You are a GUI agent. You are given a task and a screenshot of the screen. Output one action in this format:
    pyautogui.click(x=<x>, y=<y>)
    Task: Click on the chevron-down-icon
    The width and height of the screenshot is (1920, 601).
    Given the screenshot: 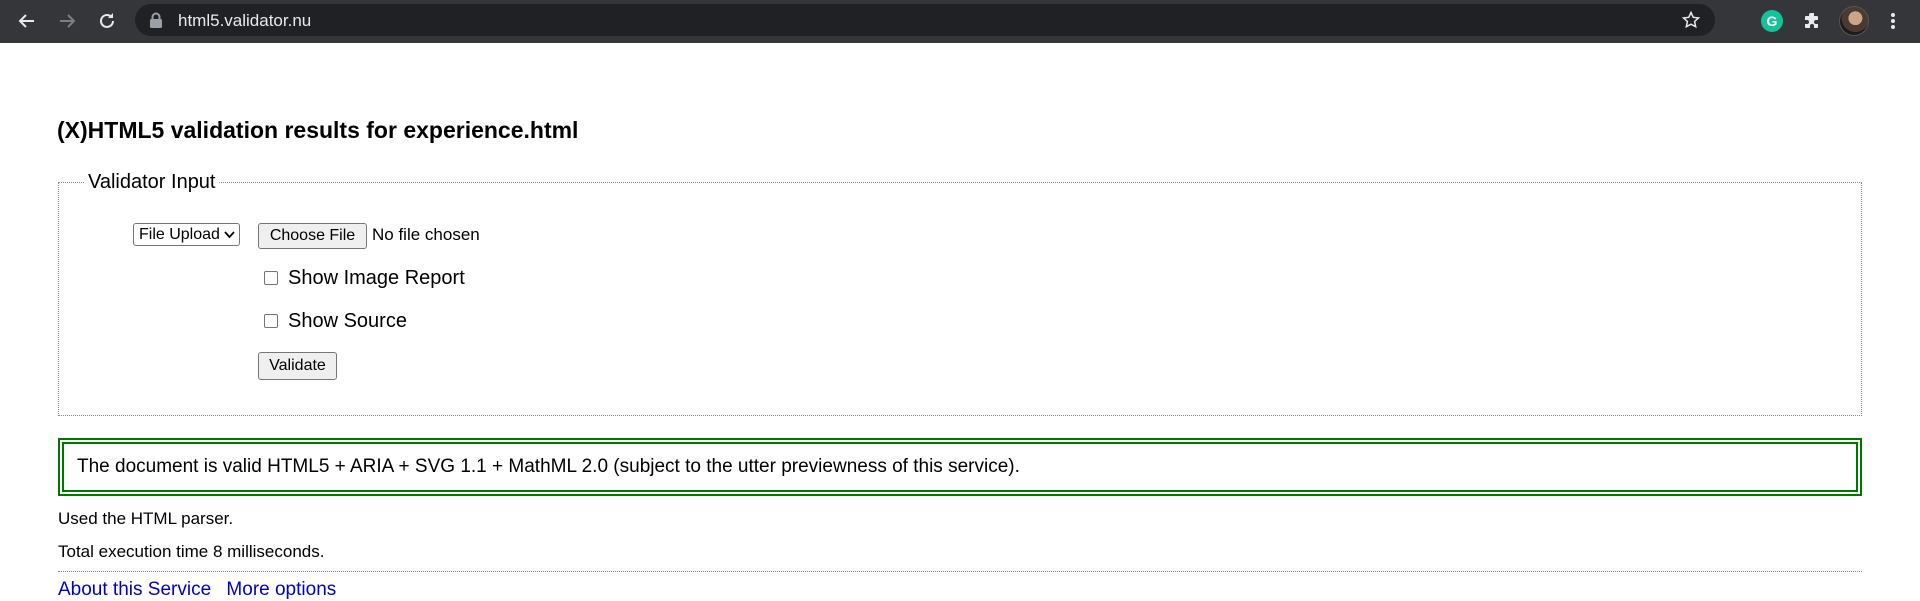 What is the action you would take?
    pyautogui.click(x=229, y=235)
    